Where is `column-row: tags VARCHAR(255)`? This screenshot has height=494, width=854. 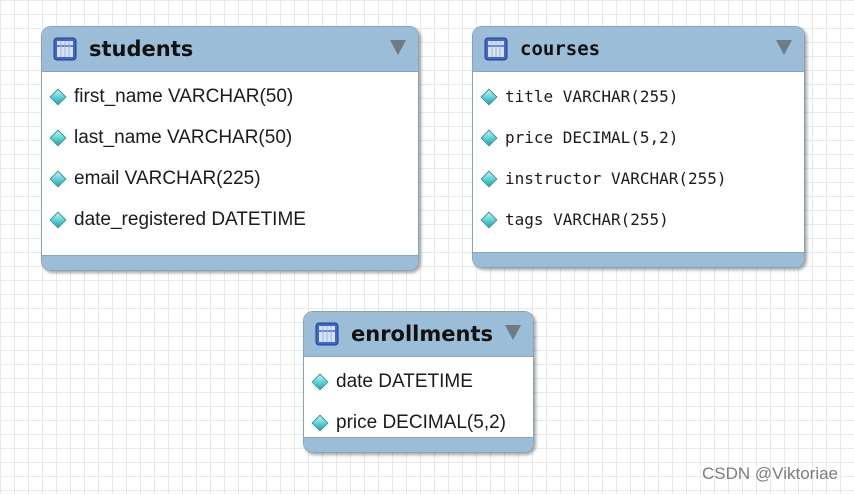
column-row: tags VARCHAR(255) is located at coordinates (638, 219).